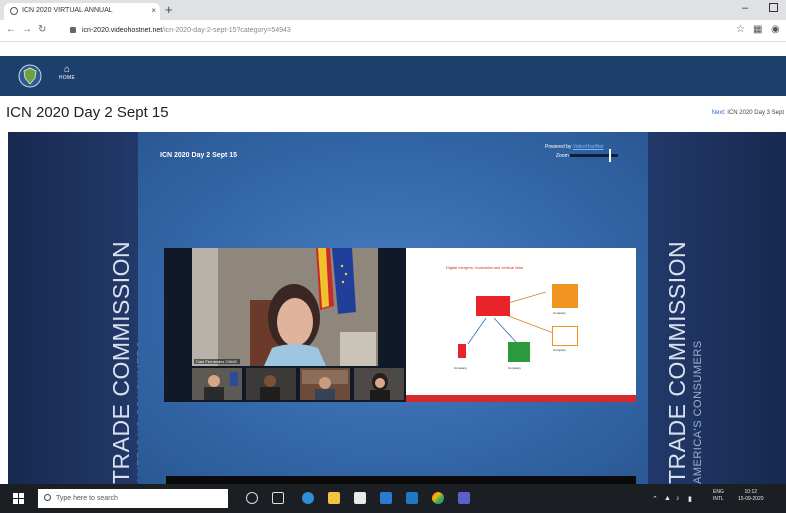 The width and height of the screenshot is (786, 513). I want to click on player-control-bar, so click(401, 480).